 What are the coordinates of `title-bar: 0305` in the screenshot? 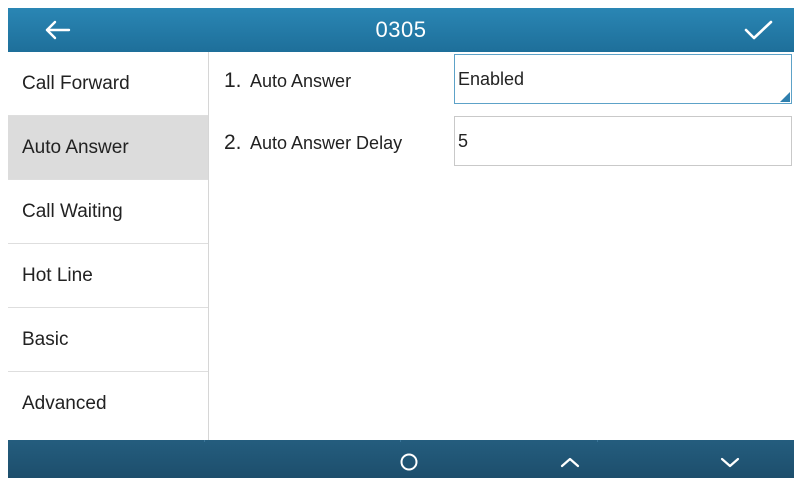 It's located at (401, 30).